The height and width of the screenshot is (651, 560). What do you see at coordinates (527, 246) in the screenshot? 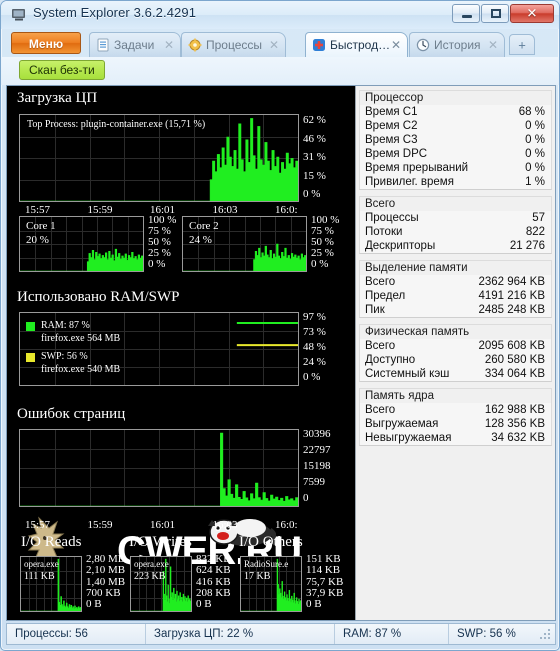
I see `stats-row-value: 21 276` at bounding box center [527, 246].